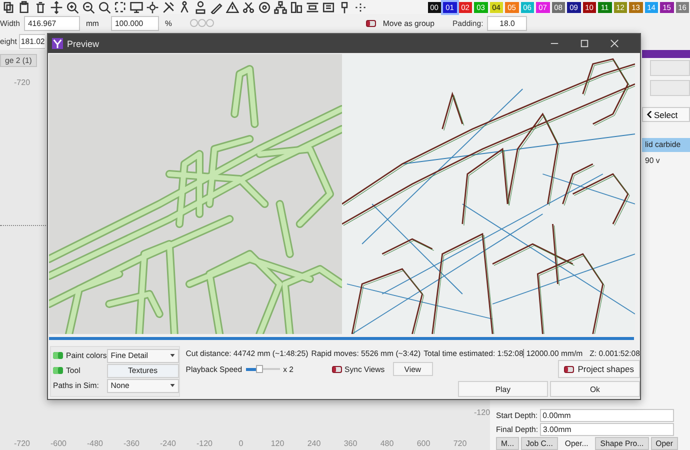 The width and height of the screenshot is (690, 450). What do you see at coordinates (277, 443) in the screenshot?
I see `ruler-label: 120` at bounding box center [277, 443].